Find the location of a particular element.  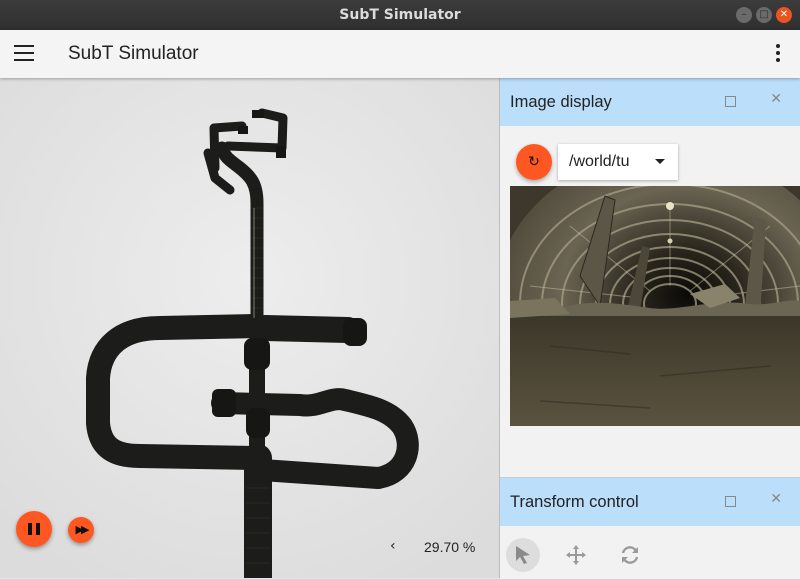

window-maximize-button: □ is located at coordinates (764, 15).